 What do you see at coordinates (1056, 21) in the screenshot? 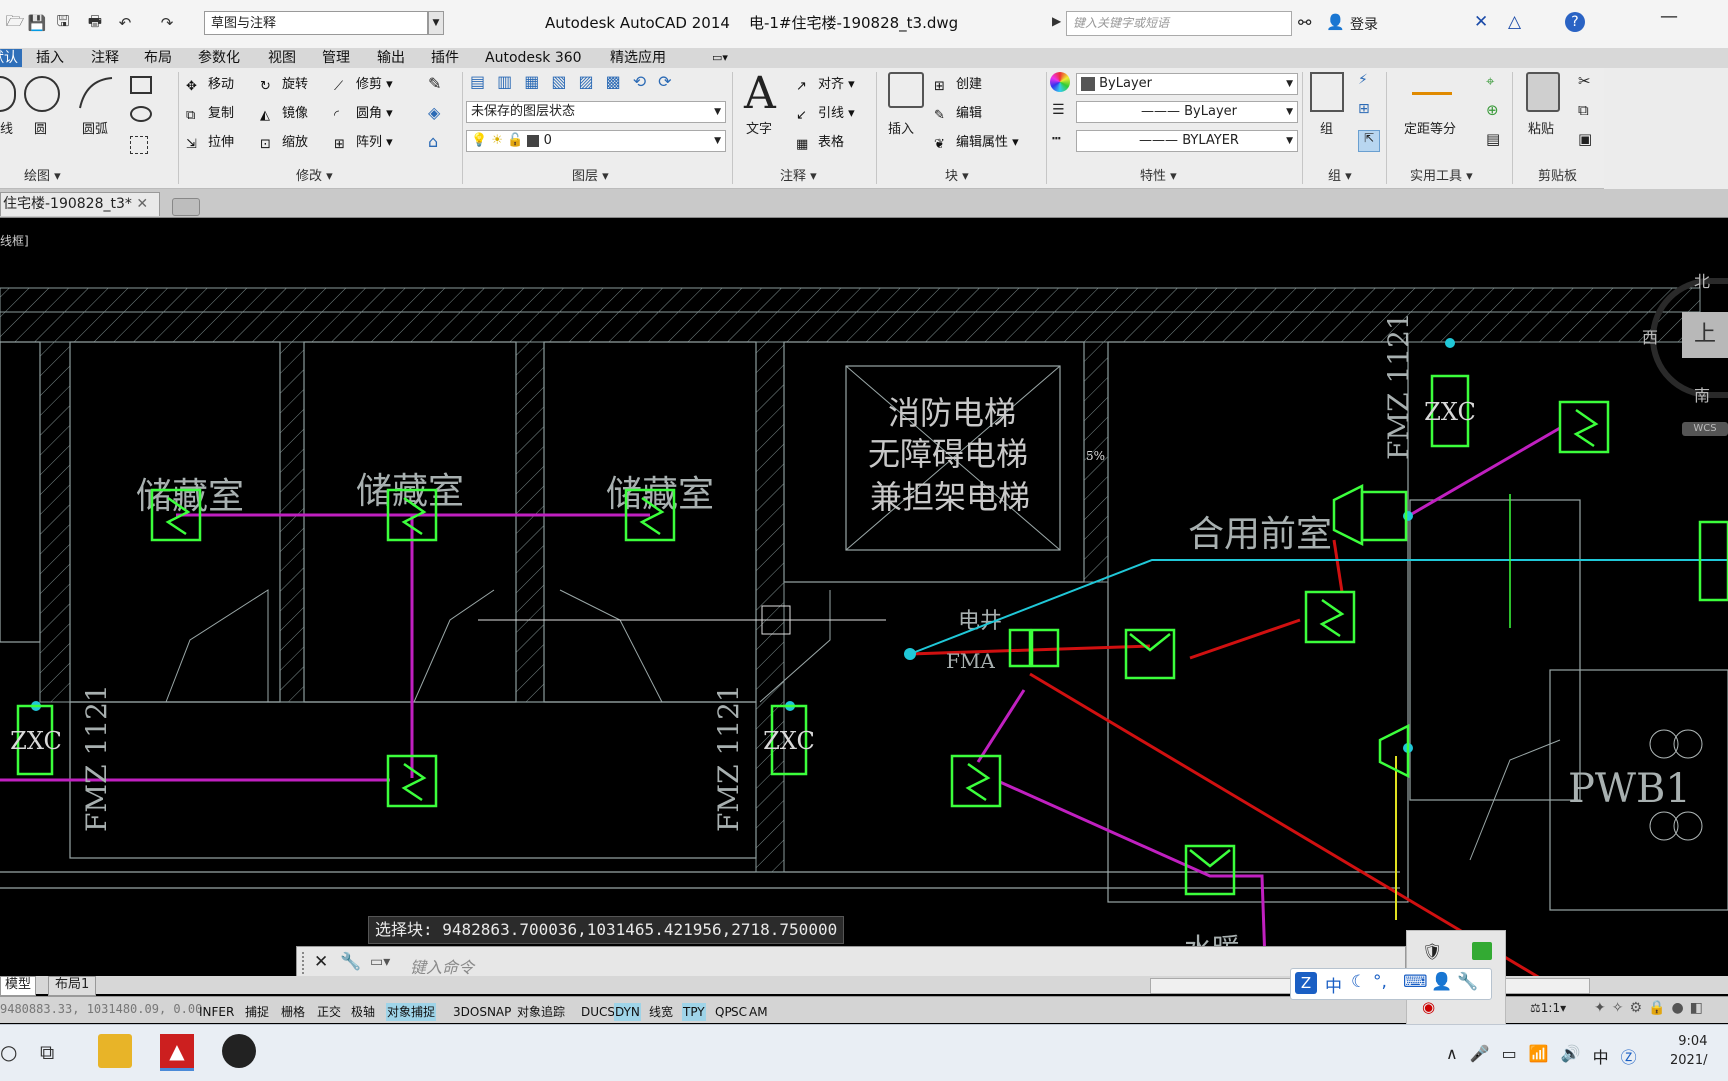
I see `search-expand-icon: ▶` at bounding box center [1056, 21].